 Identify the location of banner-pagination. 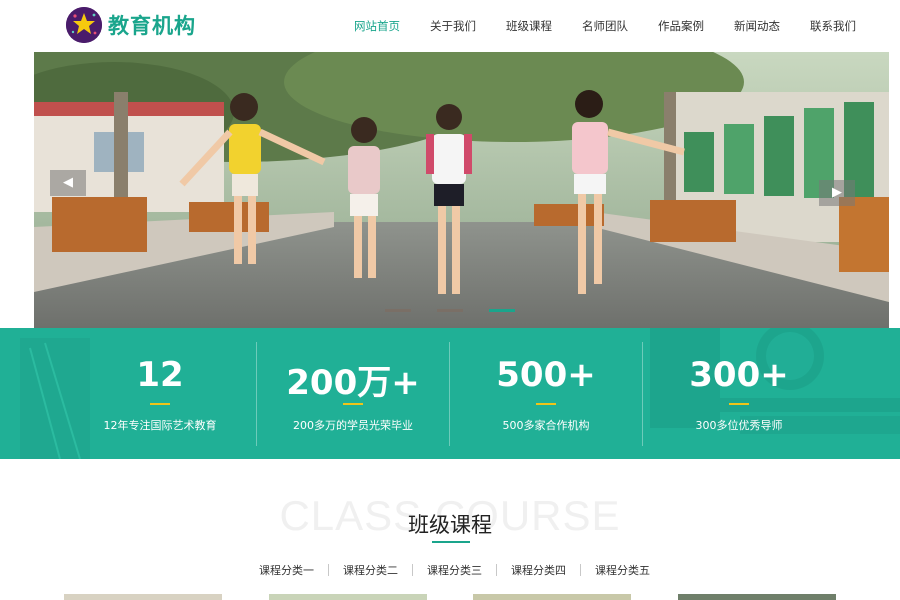
(463, 310).